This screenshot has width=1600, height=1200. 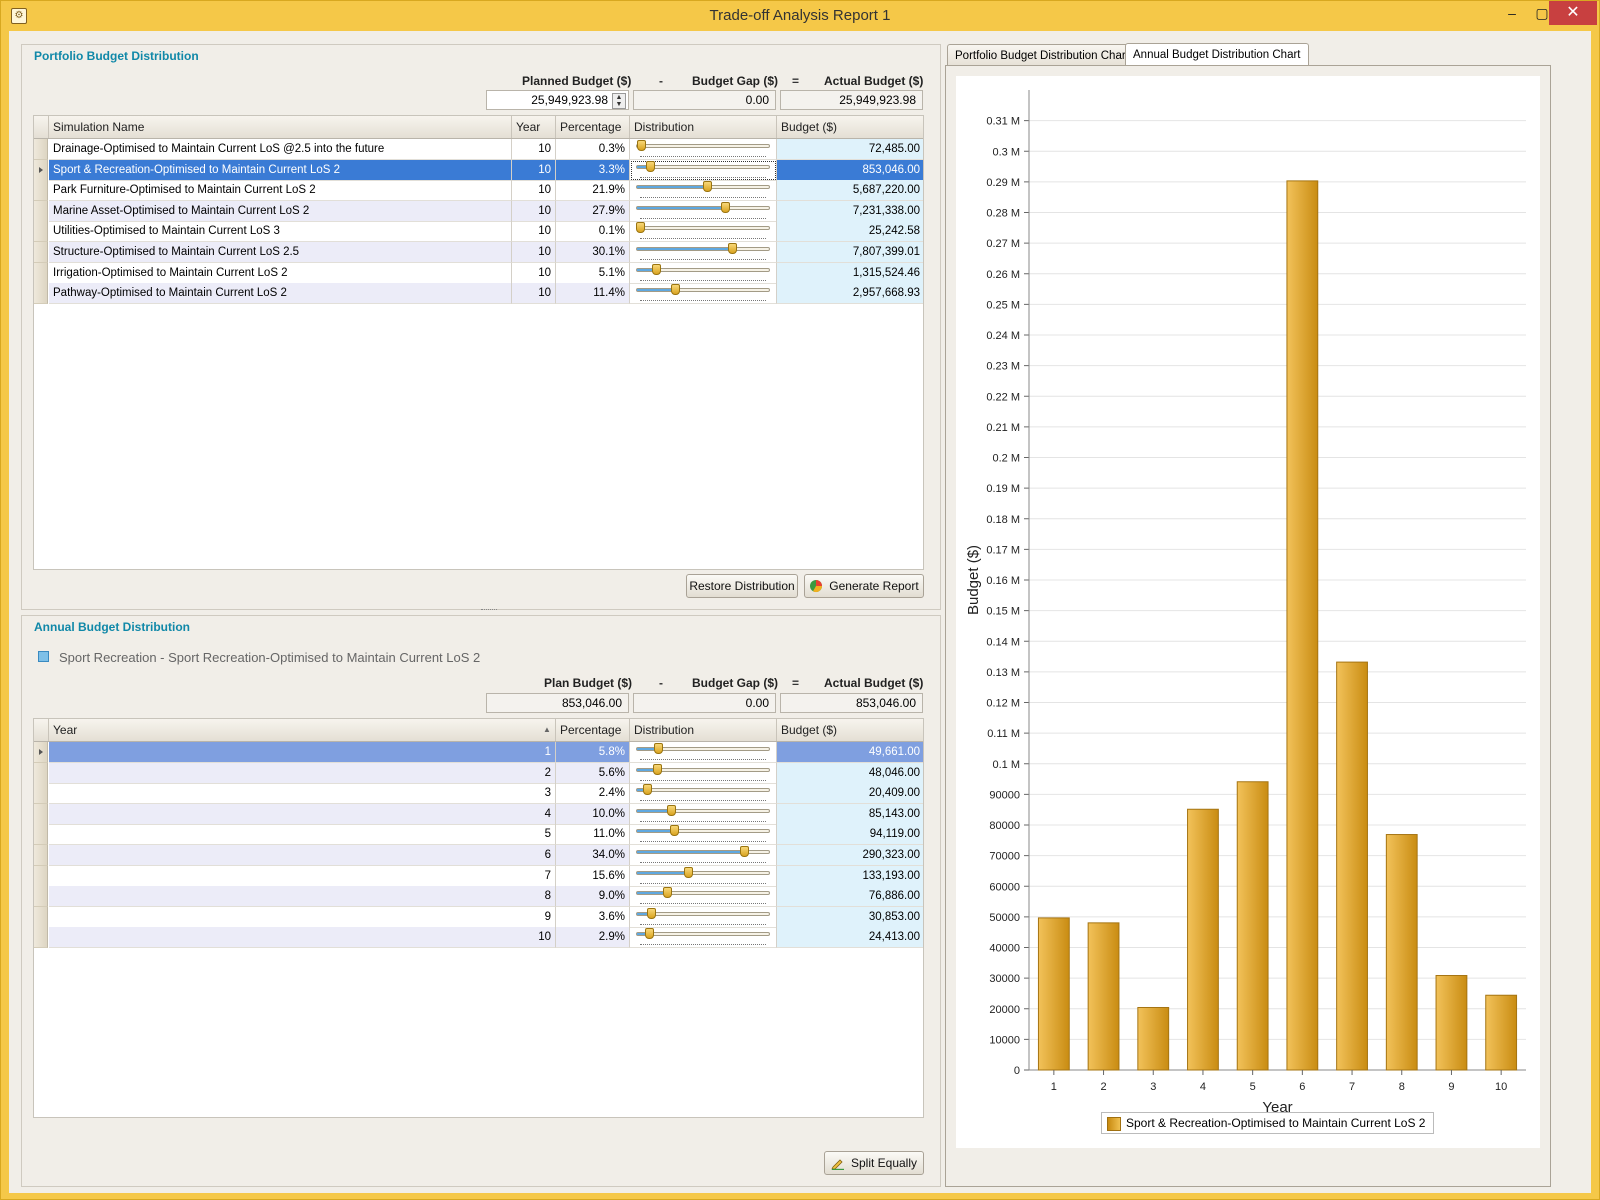 I want to click on col-distribution: Distribution, so click(x=703, y=127).